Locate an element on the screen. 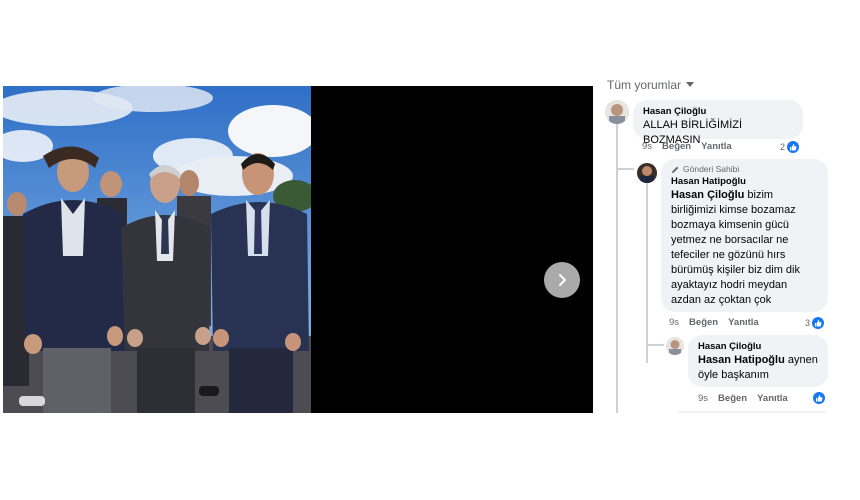 This screenshot has width=860, height=500. caret-down-icon is located at coordinates (690, 84).